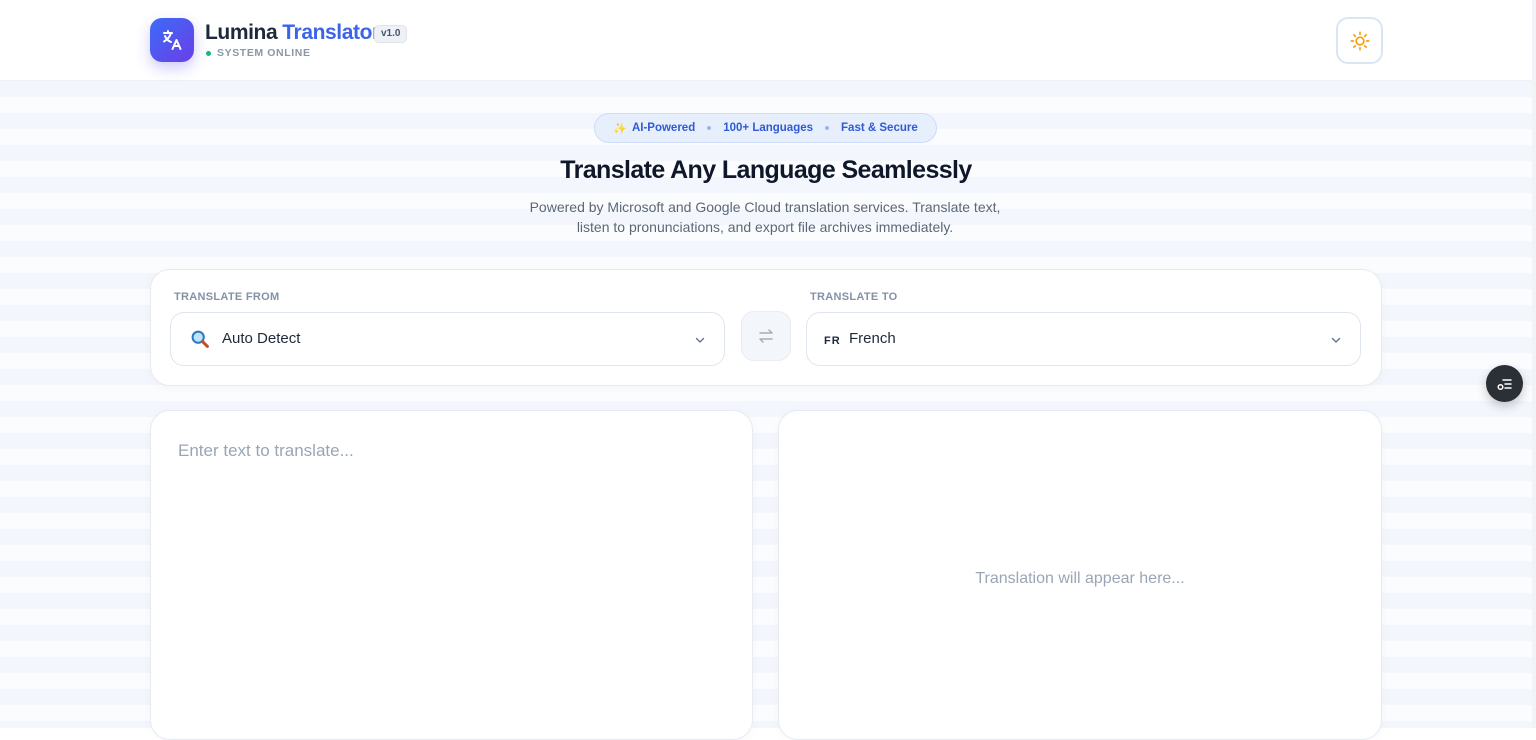 This screenshot has height=740, width=1536. Describe the element at coordinates (208, 53) in the screenshot. I see `status-dot-icon` at that location.